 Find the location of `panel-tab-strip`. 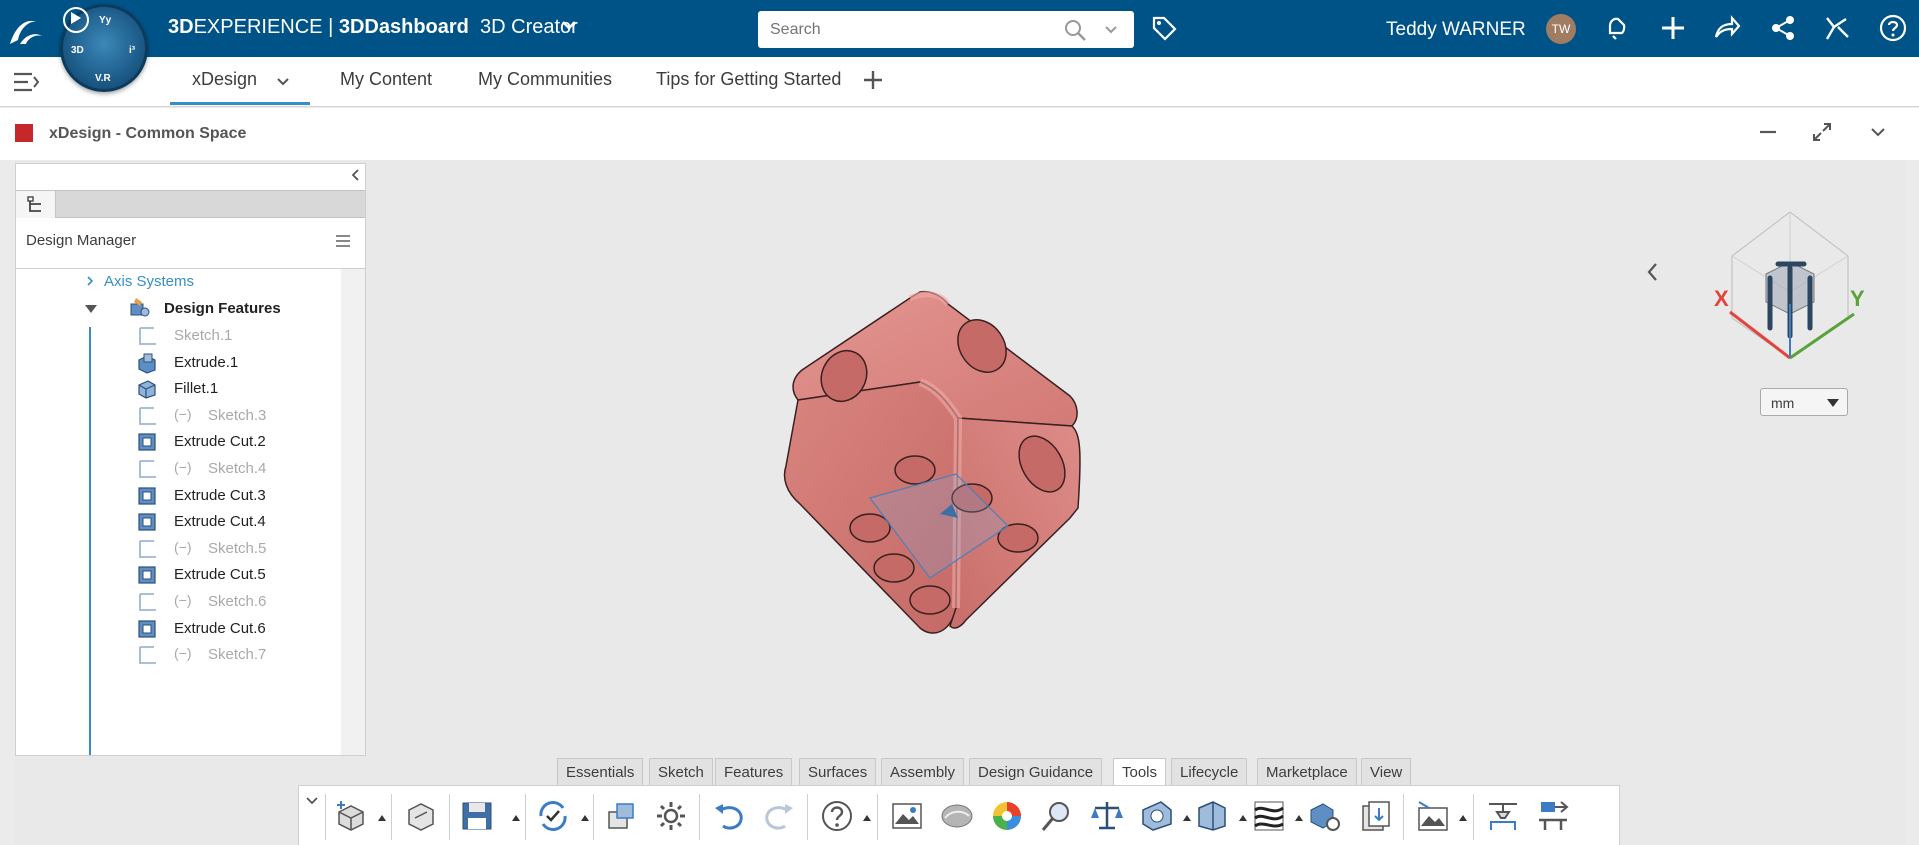

panel-tab-strip is located at coordinates (190, 204).